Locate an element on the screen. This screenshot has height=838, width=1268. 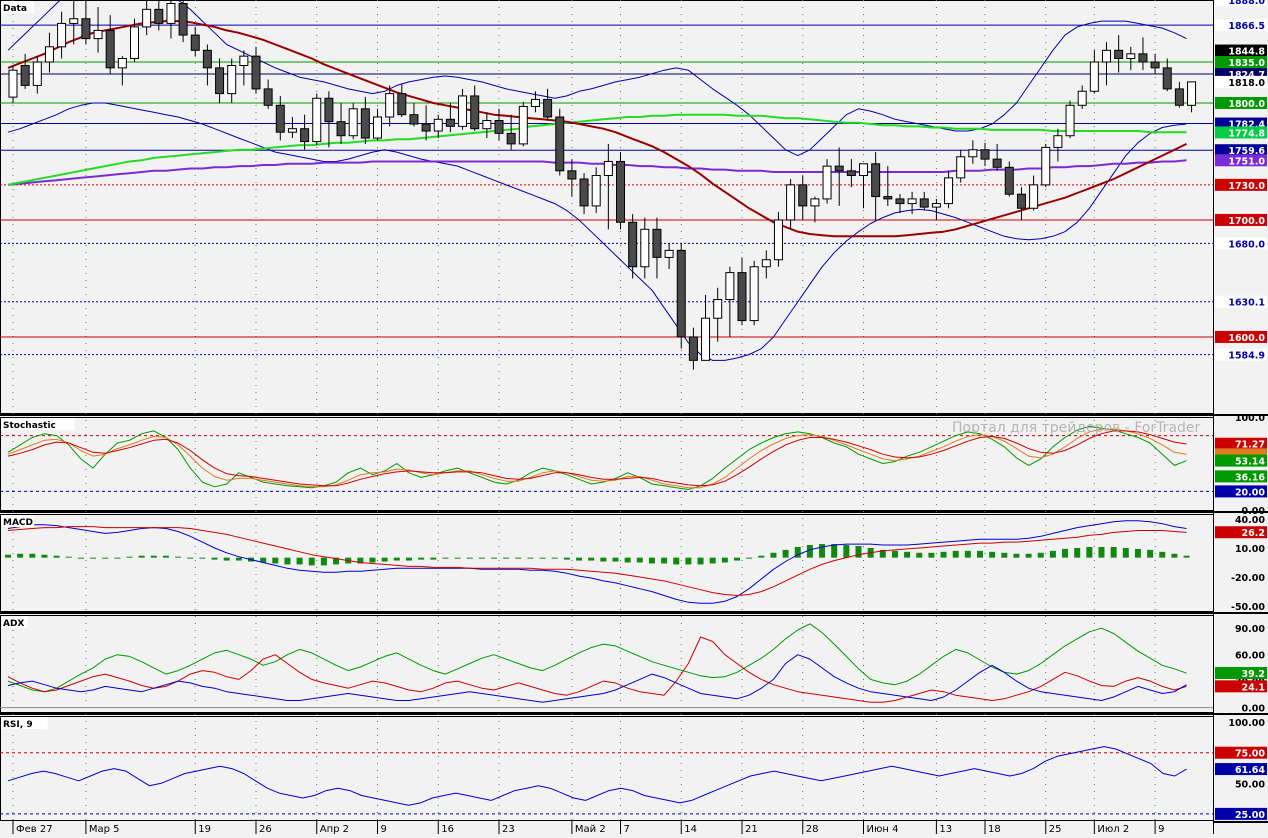
axis-label-text: 1630.1 is located at coordinates (1246, 303).